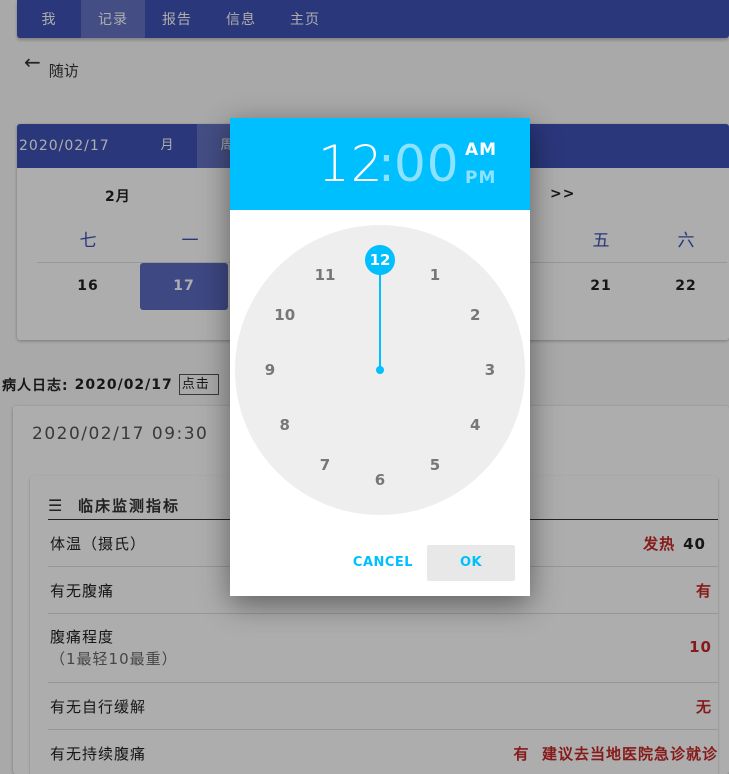 This screenshot has width=729, height=774. What do you see at coordinates (480, 178) in the screenshot?
I see `pm-toggle: PM` at bounding box center [480, 178].